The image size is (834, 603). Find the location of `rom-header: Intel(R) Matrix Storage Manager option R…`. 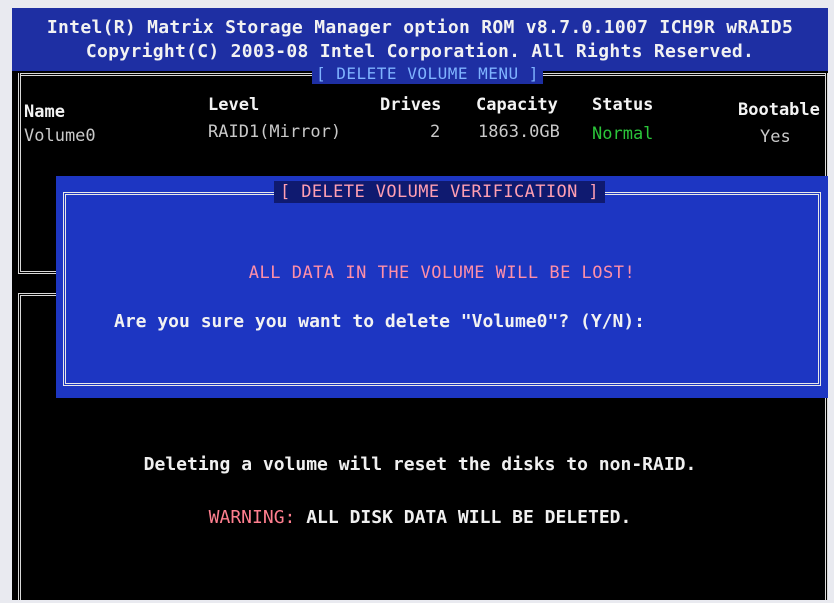

rom-header: Intel(R) Matrix Storage Manager option R… is located at coordinates (420, 39).